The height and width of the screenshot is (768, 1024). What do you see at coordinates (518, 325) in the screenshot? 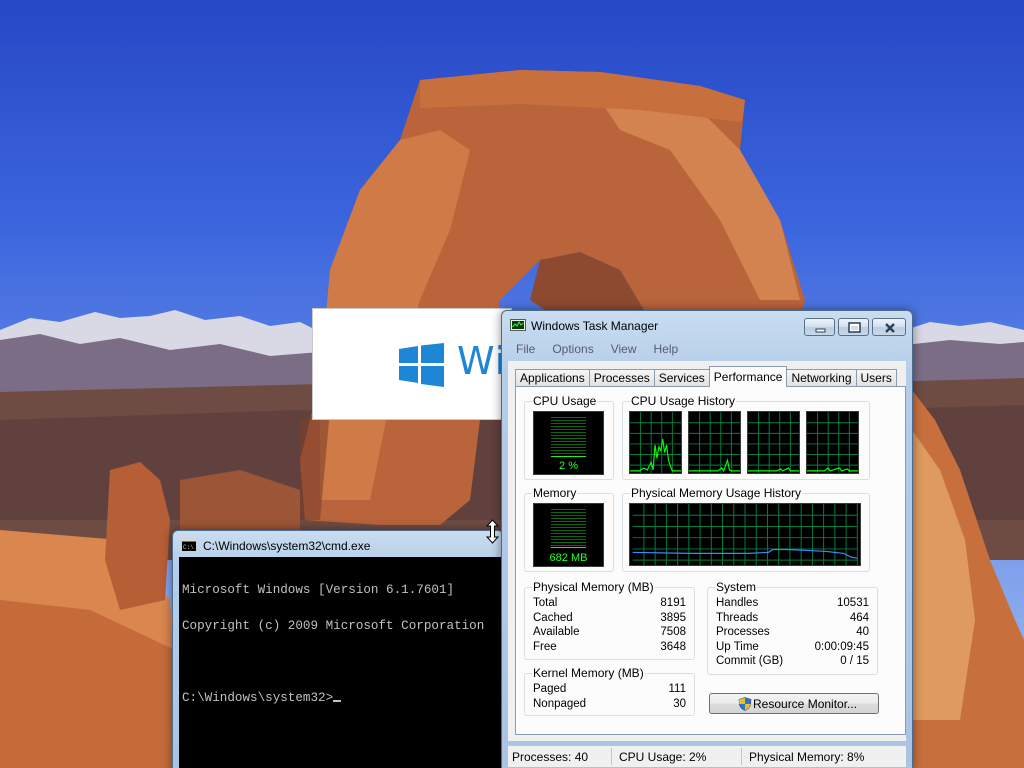
I see `task-manager-icon` at bounding box center [518, 325].